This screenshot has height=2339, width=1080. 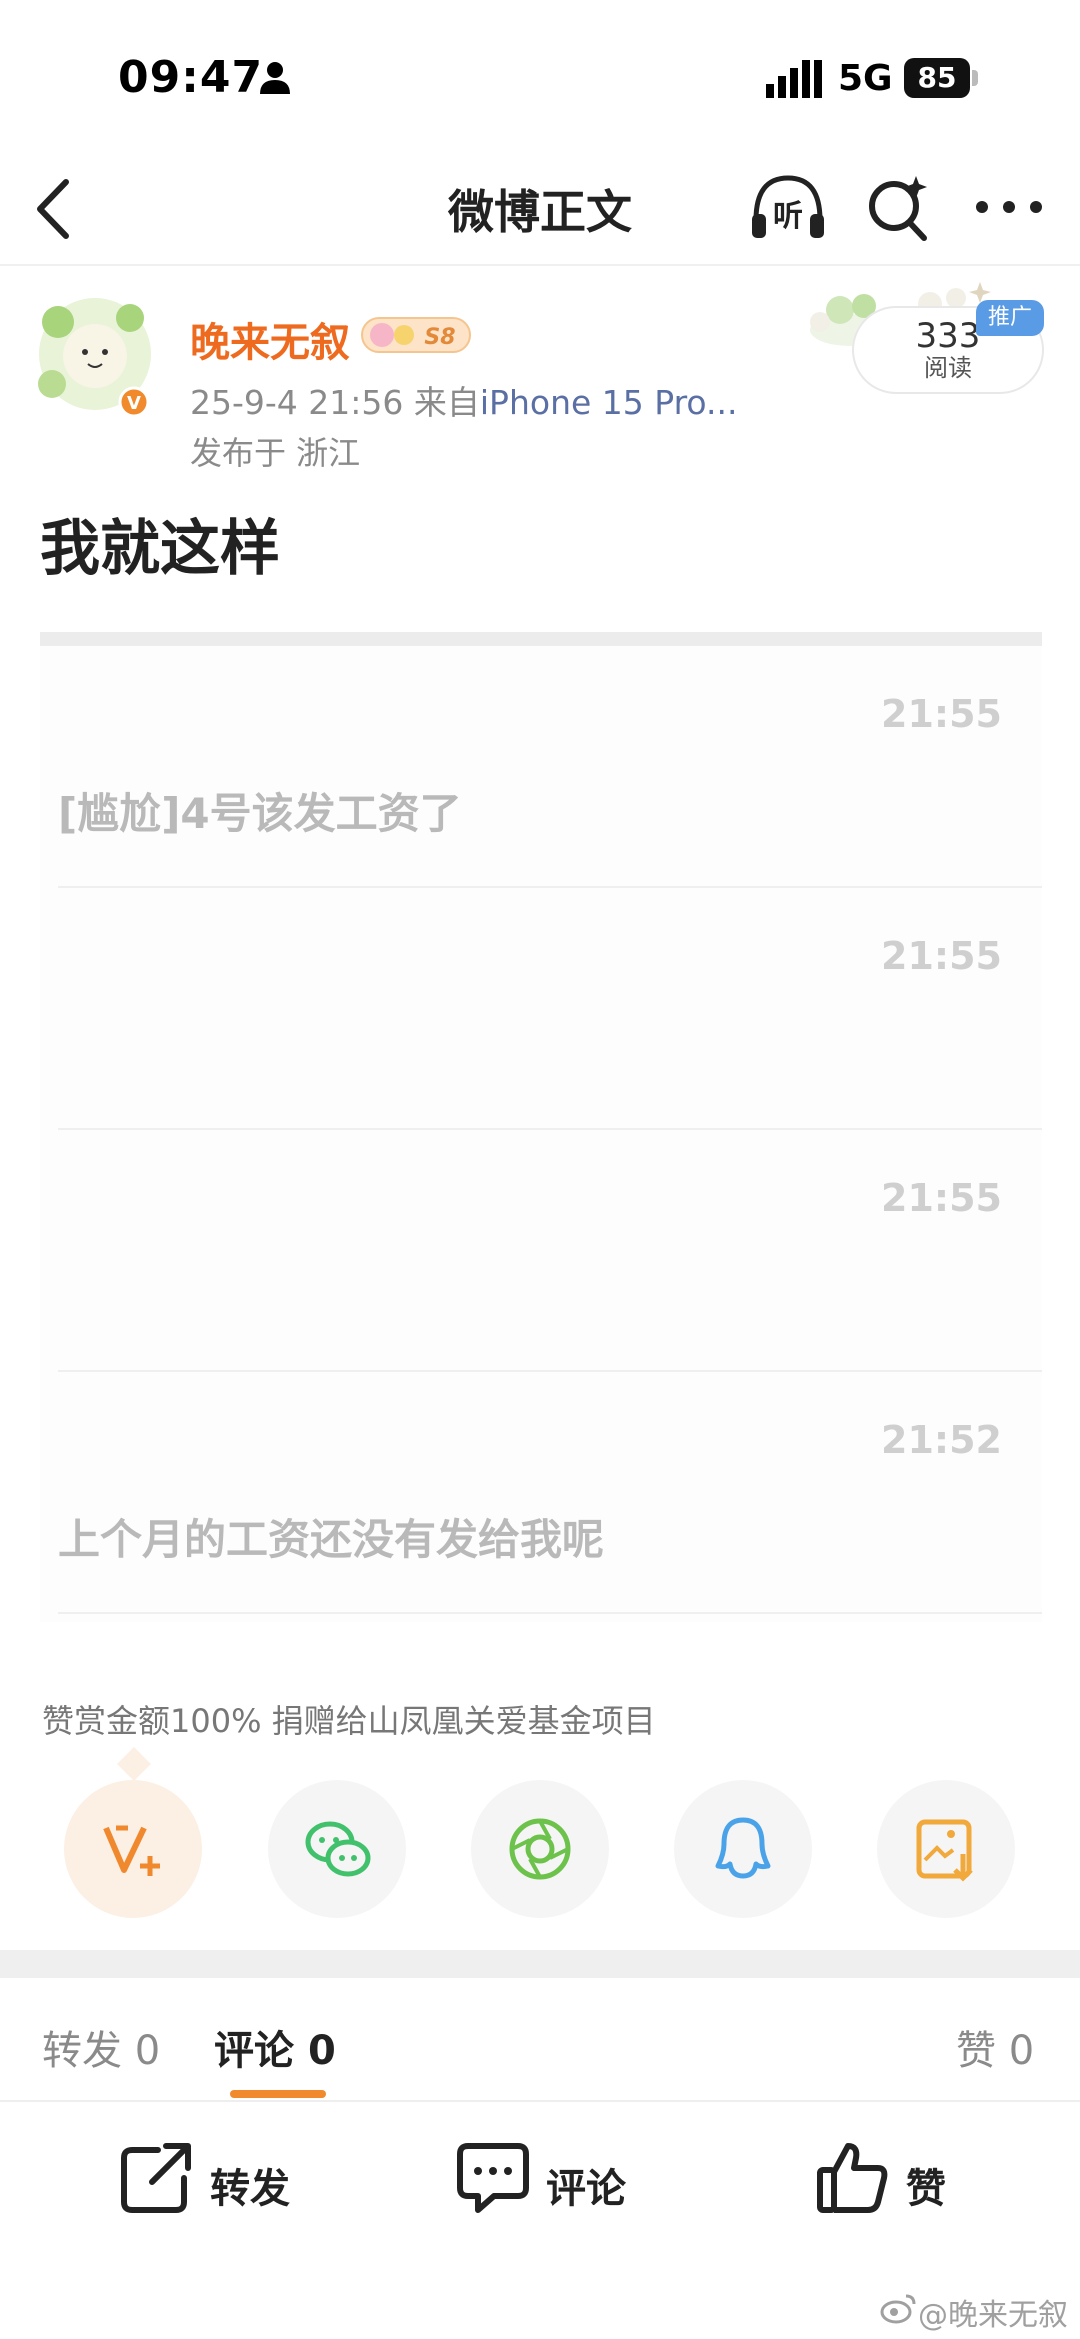 What do you see at coordinates (160, 549) in the screenshot?
I see `post-text: 我就这样` at bounding box center [160, 549].